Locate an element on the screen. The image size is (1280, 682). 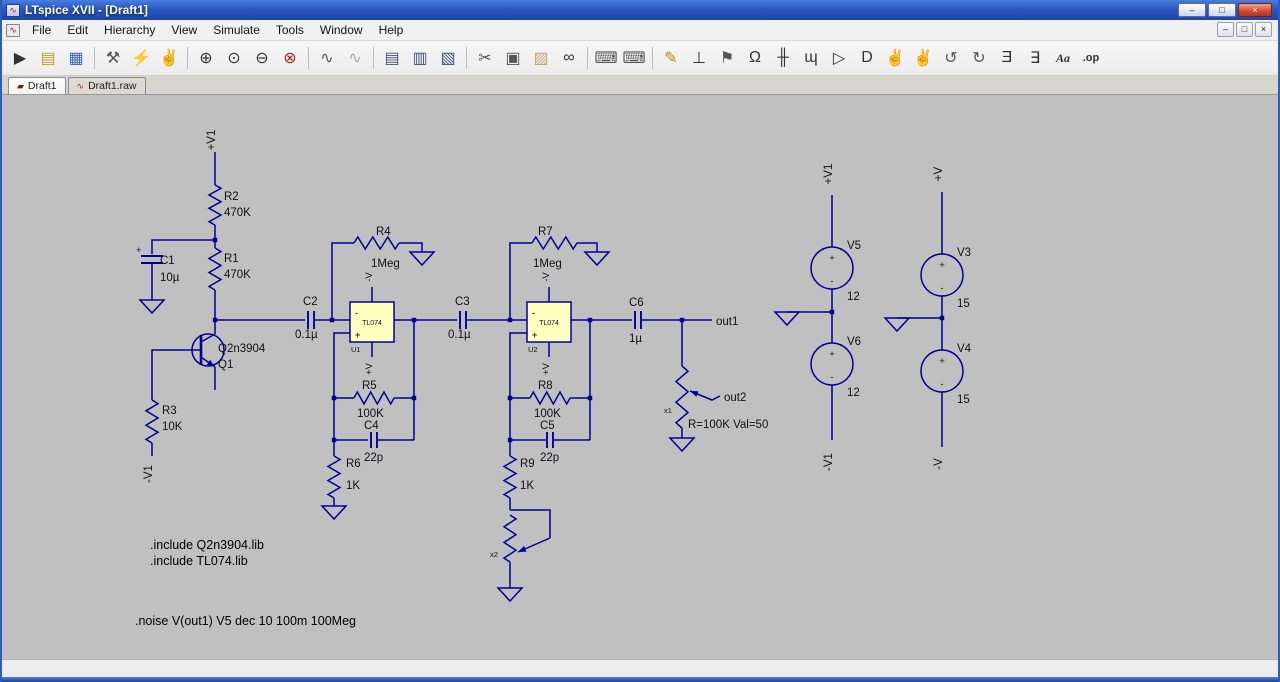
u1-minus-mark: - is located at coordinates (356, 313).